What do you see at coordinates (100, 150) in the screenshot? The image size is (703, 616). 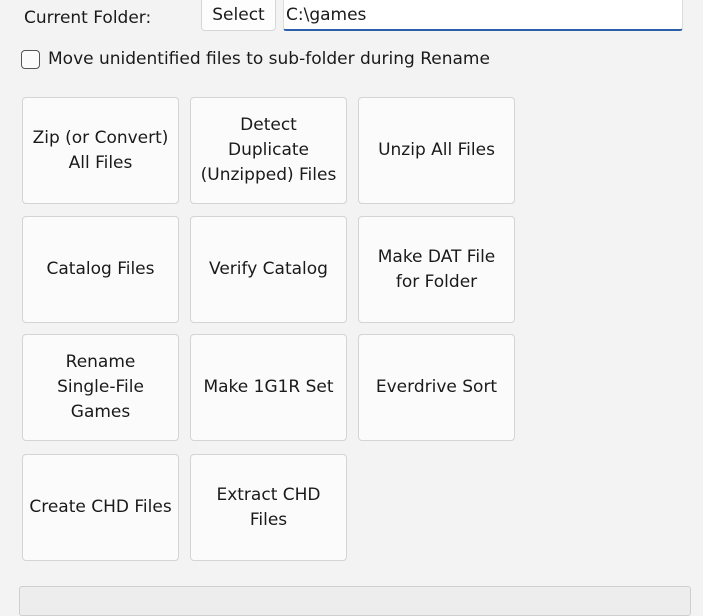 I see `zip-all-files-button: Zip (or Convert) All Files` at bounding box center [100, 150].